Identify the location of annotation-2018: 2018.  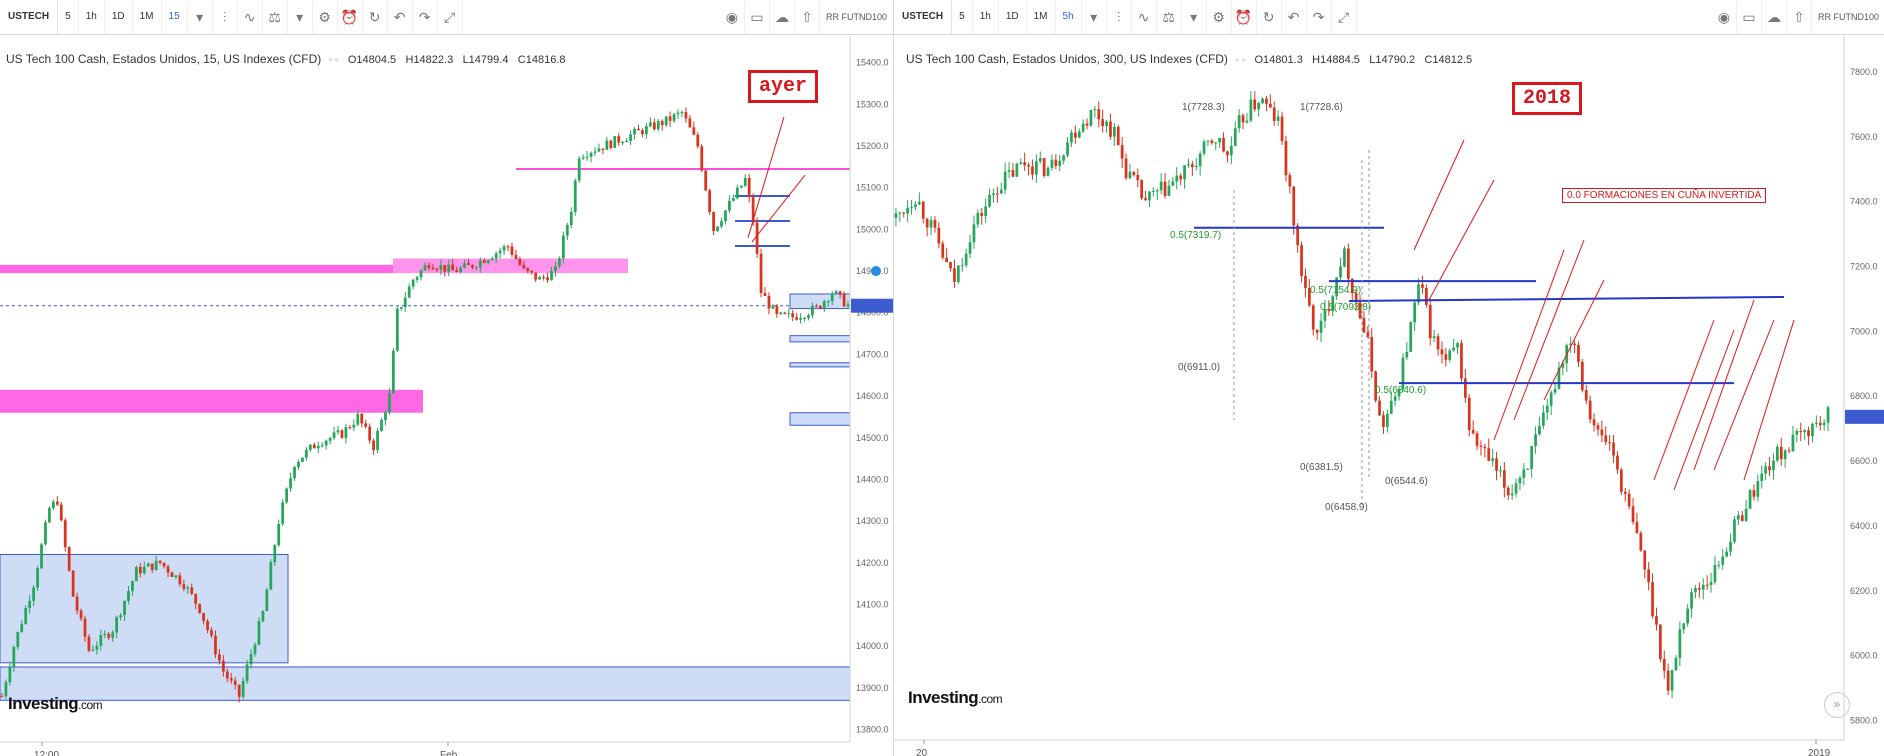
(1547, 98).